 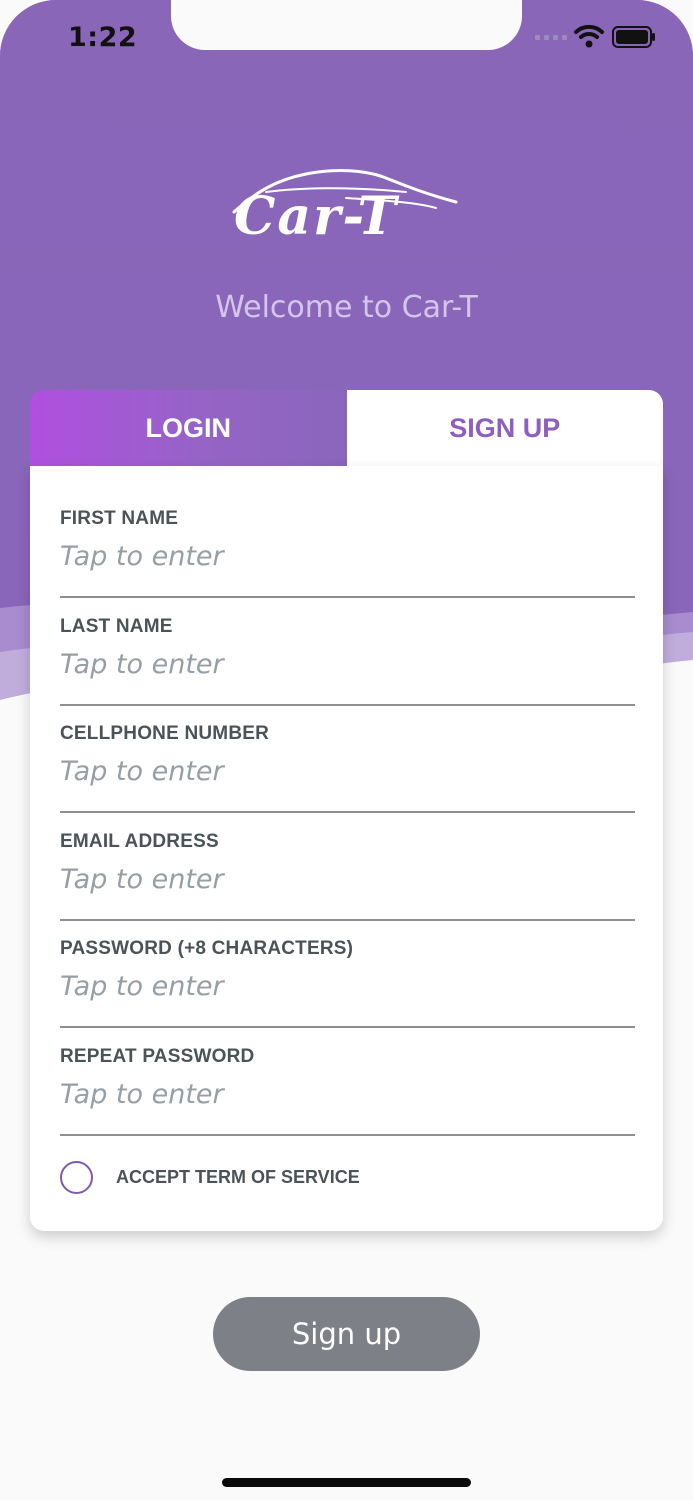 What do you see at coordinates (238, 1176) in the screenshot?
I see `terms-label: ACCEPT TERM OF SERVICE` at bounding box center [238, 1176].